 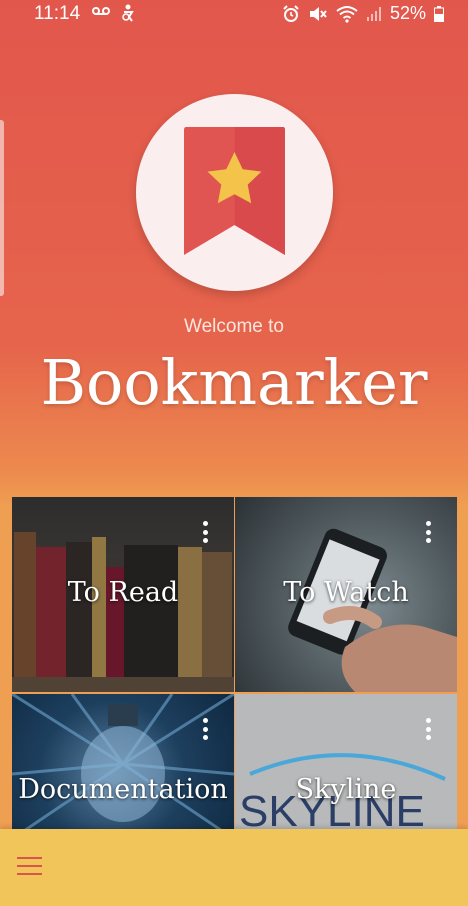 I want to click on lightbulb-image, so click(x=123, y=766).